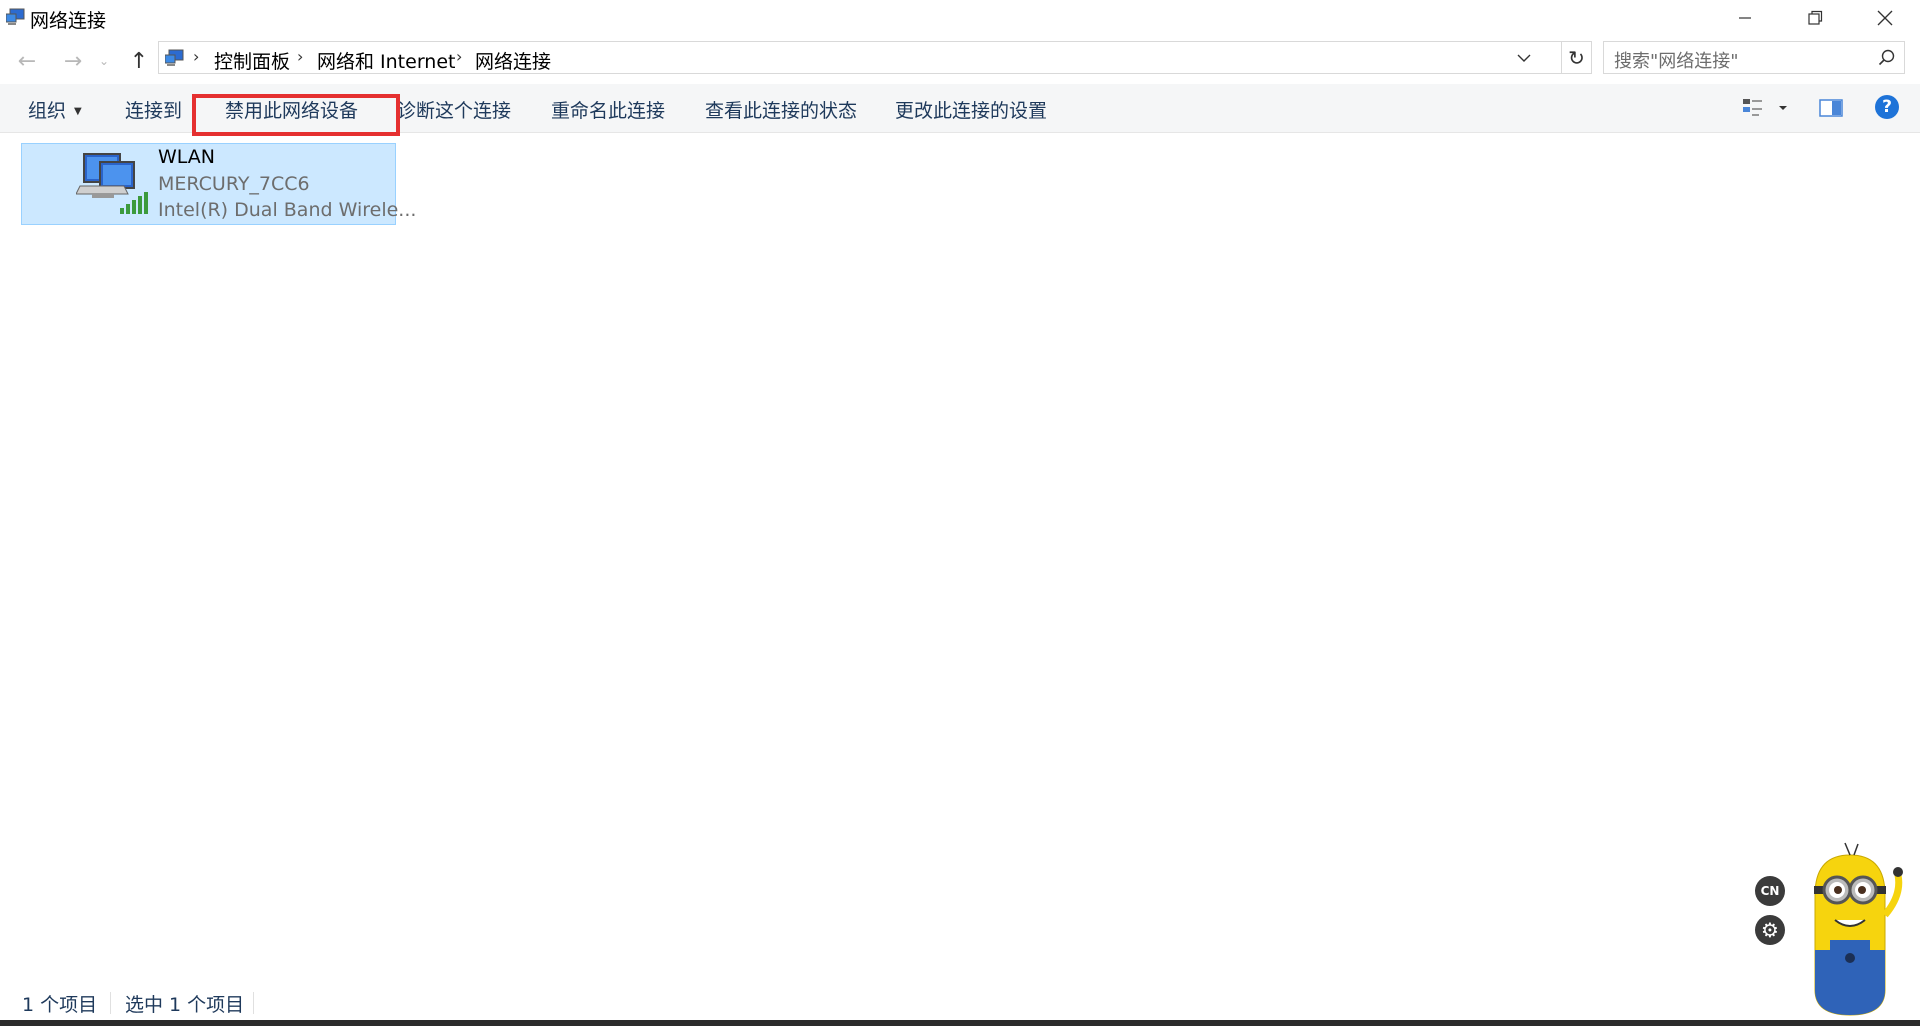  What do you see at coordinates (960, 18) in the screenshot?
I see `title-bar: 网络连接` at bounding box center [960, 18].